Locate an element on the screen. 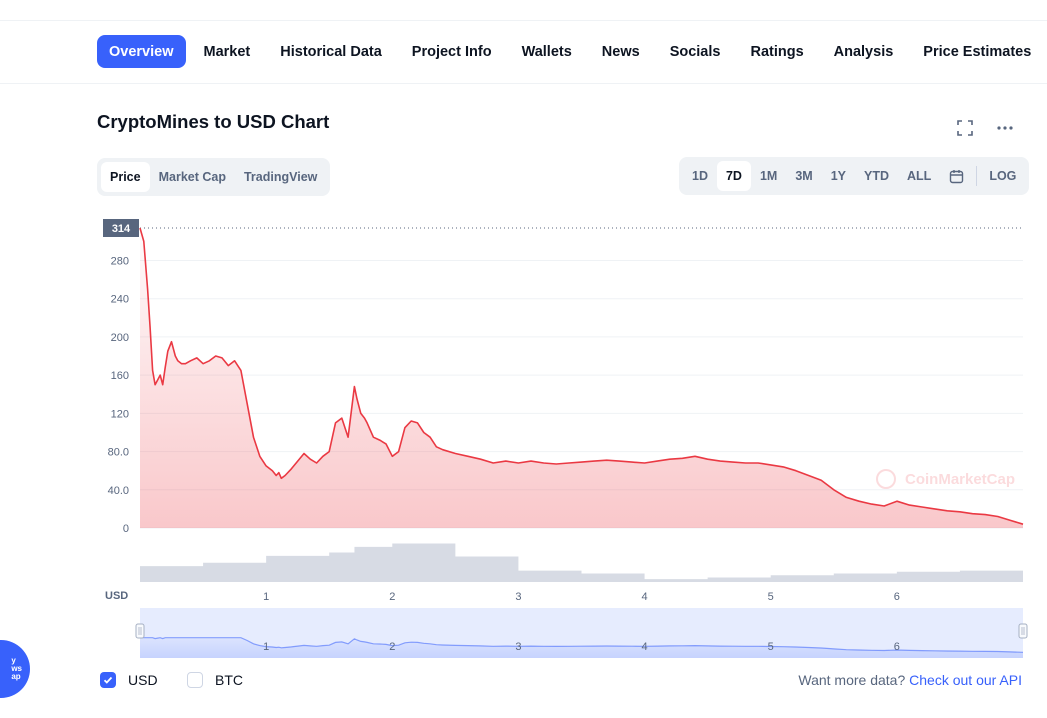  calendar-icon is located at coordinates (956, 176).